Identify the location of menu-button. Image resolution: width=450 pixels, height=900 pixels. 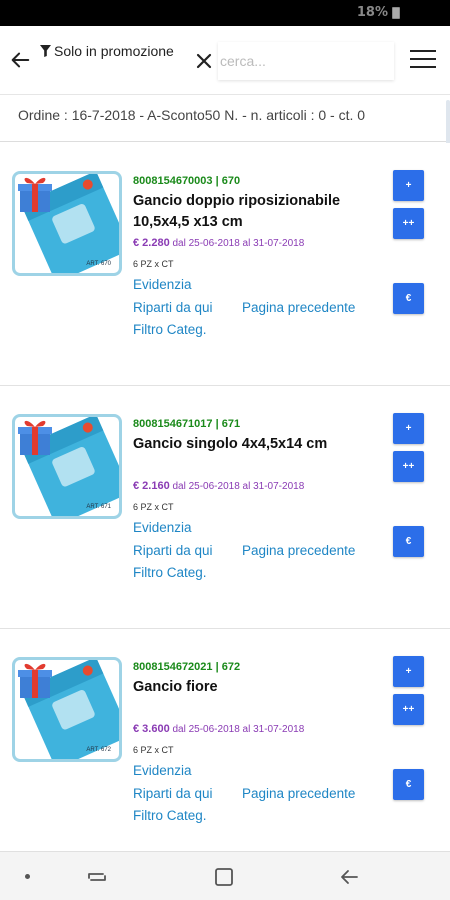
(423, 60).